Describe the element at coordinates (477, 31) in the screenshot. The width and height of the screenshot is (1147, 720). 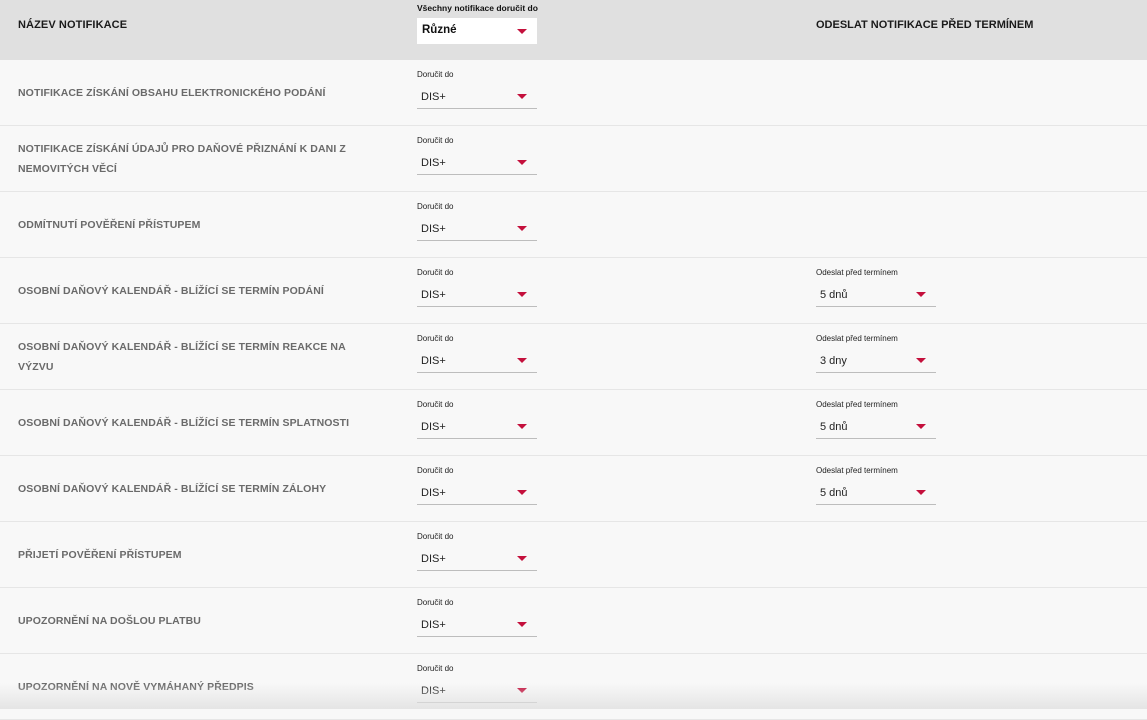
I see `all-deliver-select: Různé` at that location.